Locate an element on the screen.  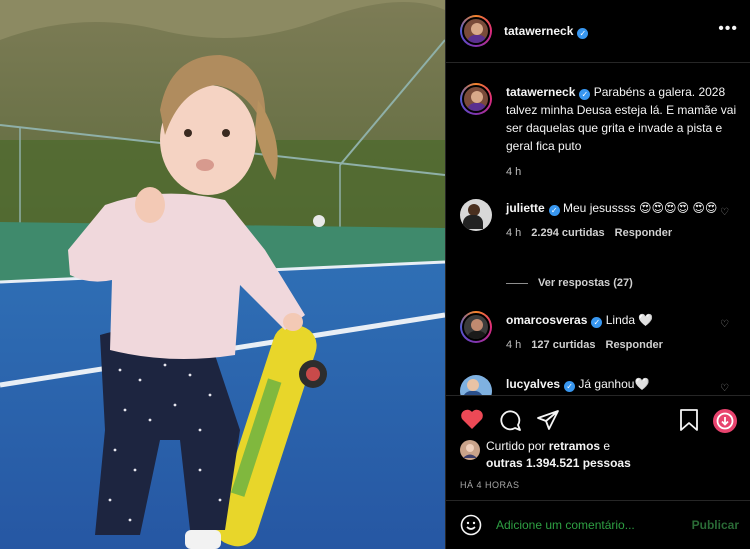
comment-text: juliette ✓ Meu jesussss 😍😍😍😍 😍😍 is located at coordinates (623, 208).